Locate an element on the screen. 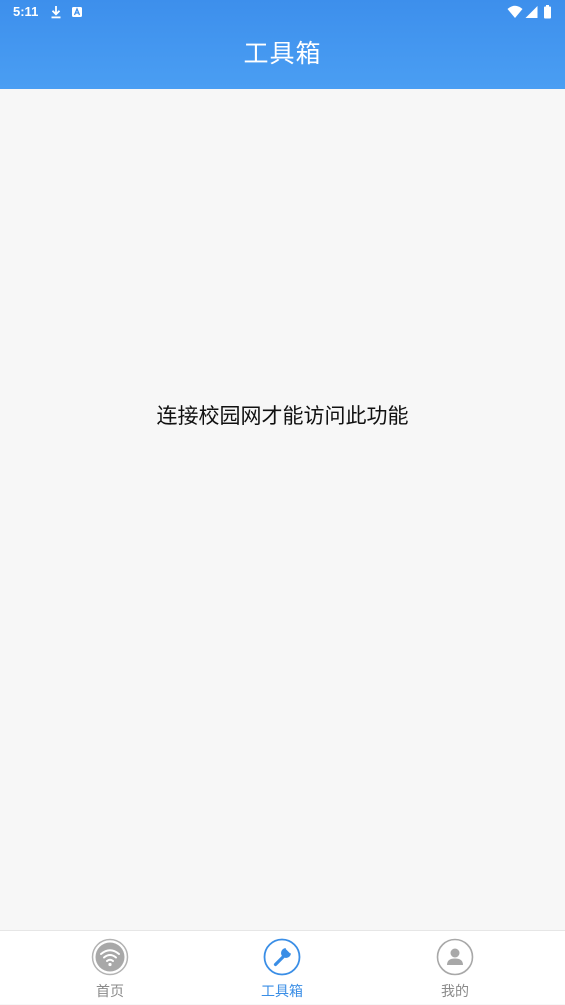 This screenshot has width=565, height=1005. nav-item-home: 首页 is located at coordinates (110, 968).